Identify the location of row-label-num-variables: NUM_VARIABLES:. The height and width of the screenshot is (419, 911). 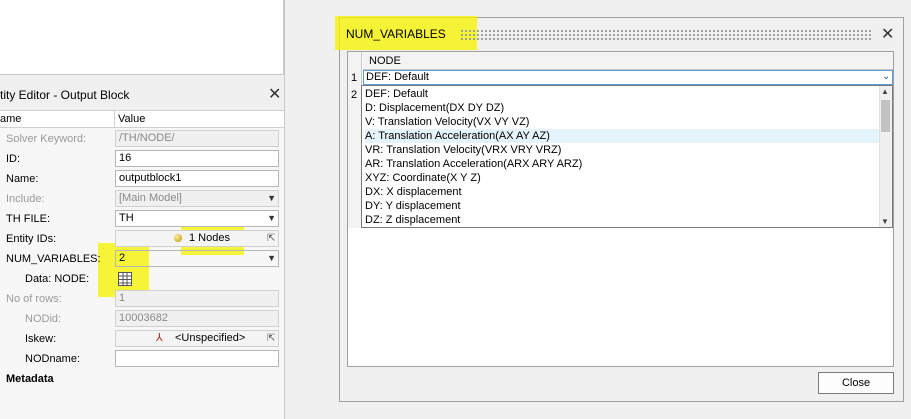
(53, 259).